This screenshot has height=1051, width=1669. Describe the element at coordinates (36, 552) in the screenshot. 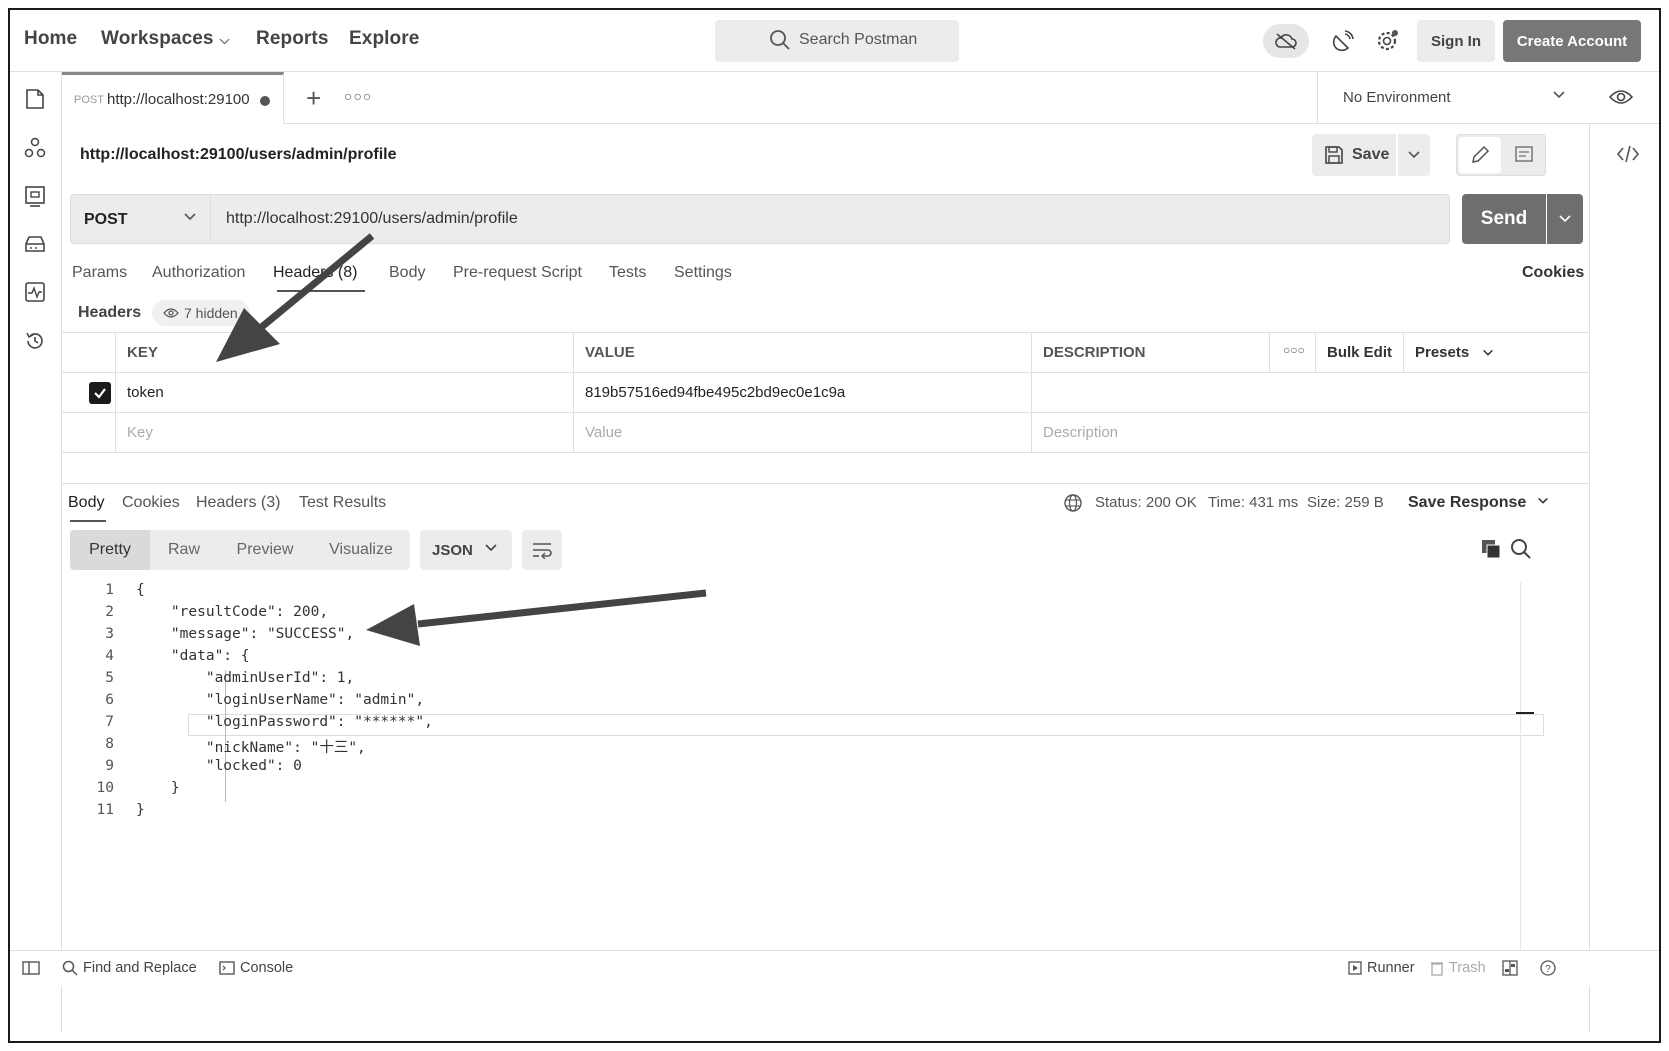

I see `left-sidebar` at that location.